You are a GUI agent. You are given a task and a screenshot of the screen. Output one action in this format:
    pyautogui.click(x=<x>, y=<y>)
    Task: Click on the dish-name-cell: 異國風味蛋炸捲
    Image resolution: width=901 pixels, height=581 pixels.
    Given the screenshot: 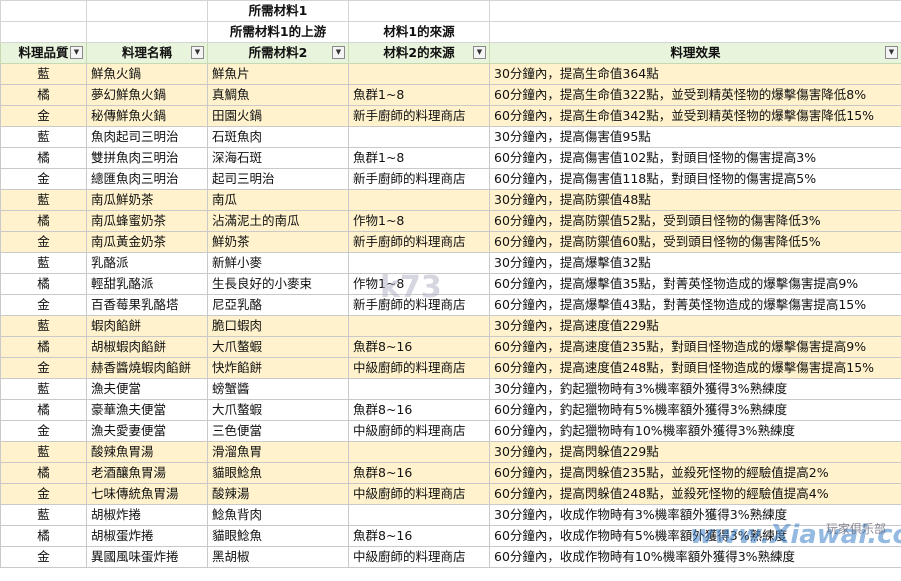 What is the action you would take?
    pyautogui.click(x=147, y=557)
    